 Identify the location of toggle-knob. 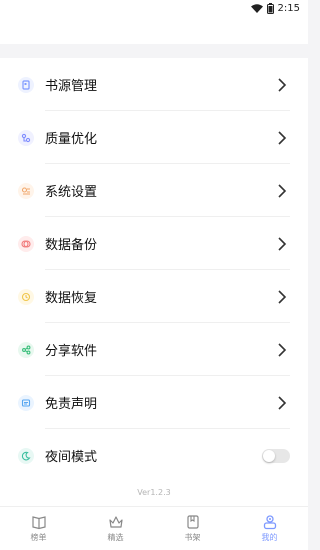
(269, 455).